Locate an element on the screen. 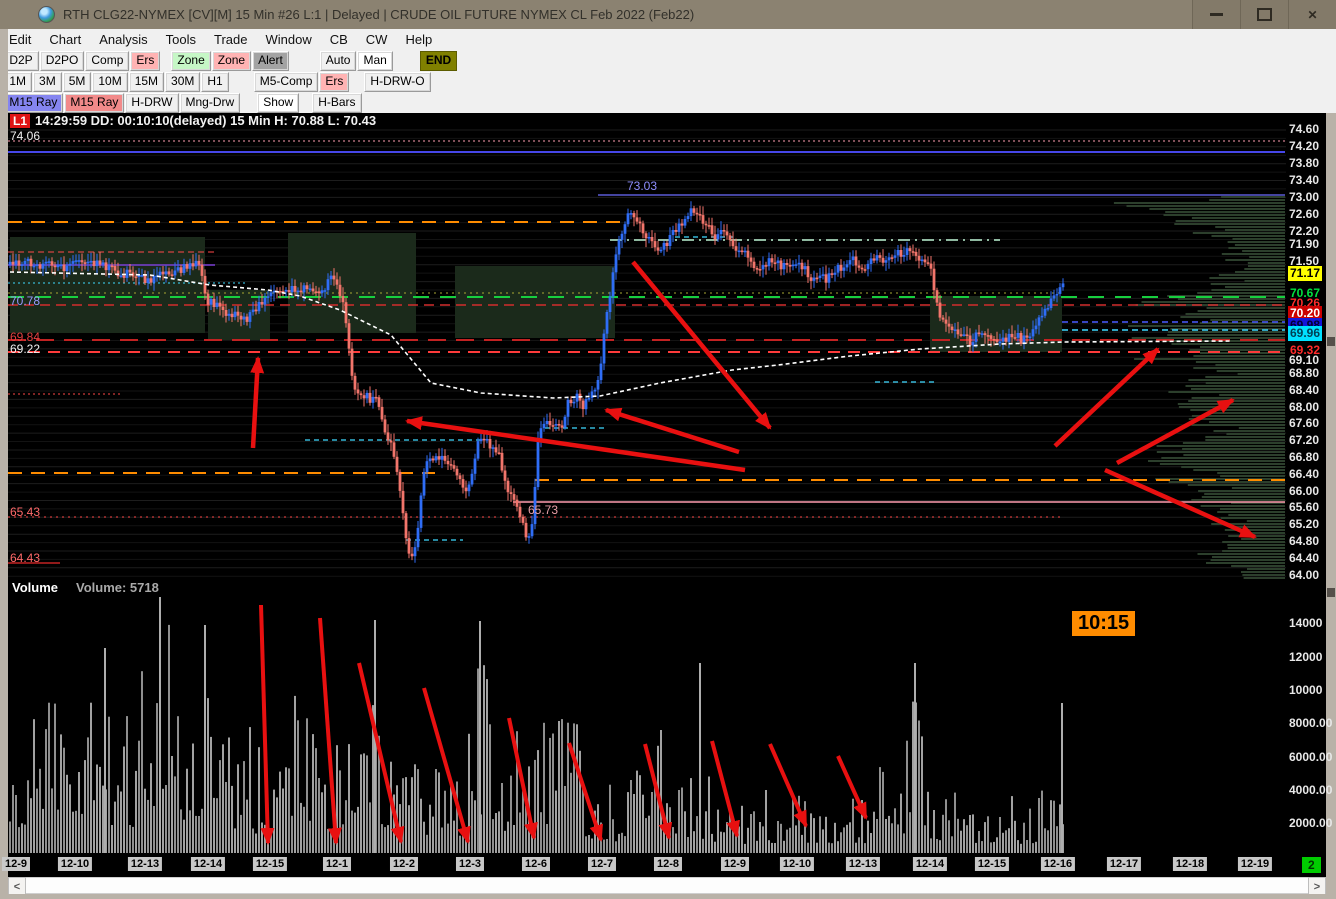  volume-axis-tick: 8000.00 is located at coordinates (1311, 723).